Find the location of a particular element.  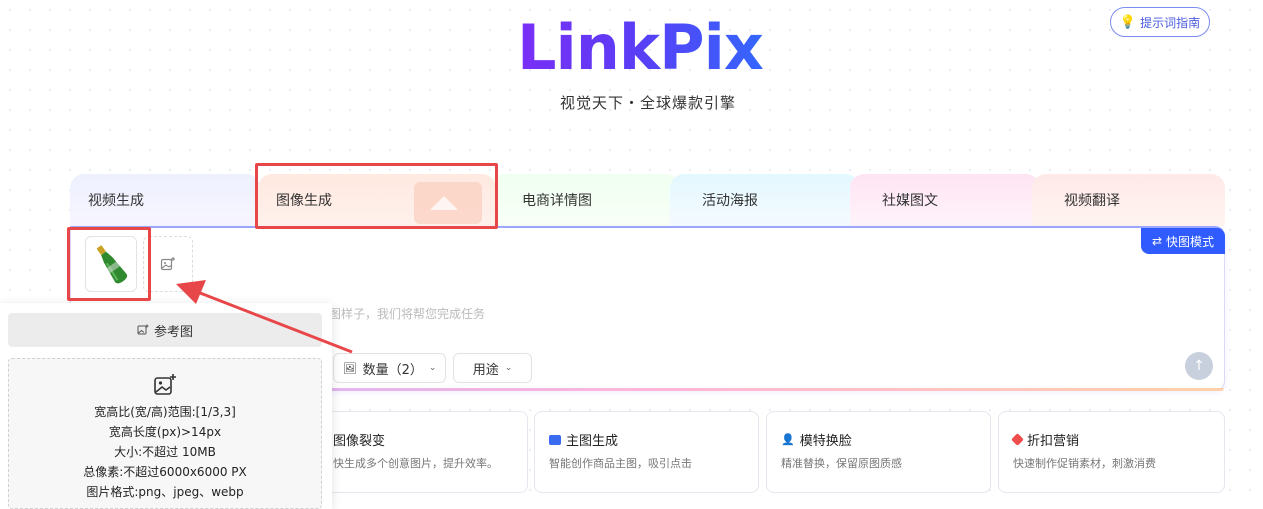

rule-formats: 图片格式:png、jpeg、webp is located at coordinates (165, 492).